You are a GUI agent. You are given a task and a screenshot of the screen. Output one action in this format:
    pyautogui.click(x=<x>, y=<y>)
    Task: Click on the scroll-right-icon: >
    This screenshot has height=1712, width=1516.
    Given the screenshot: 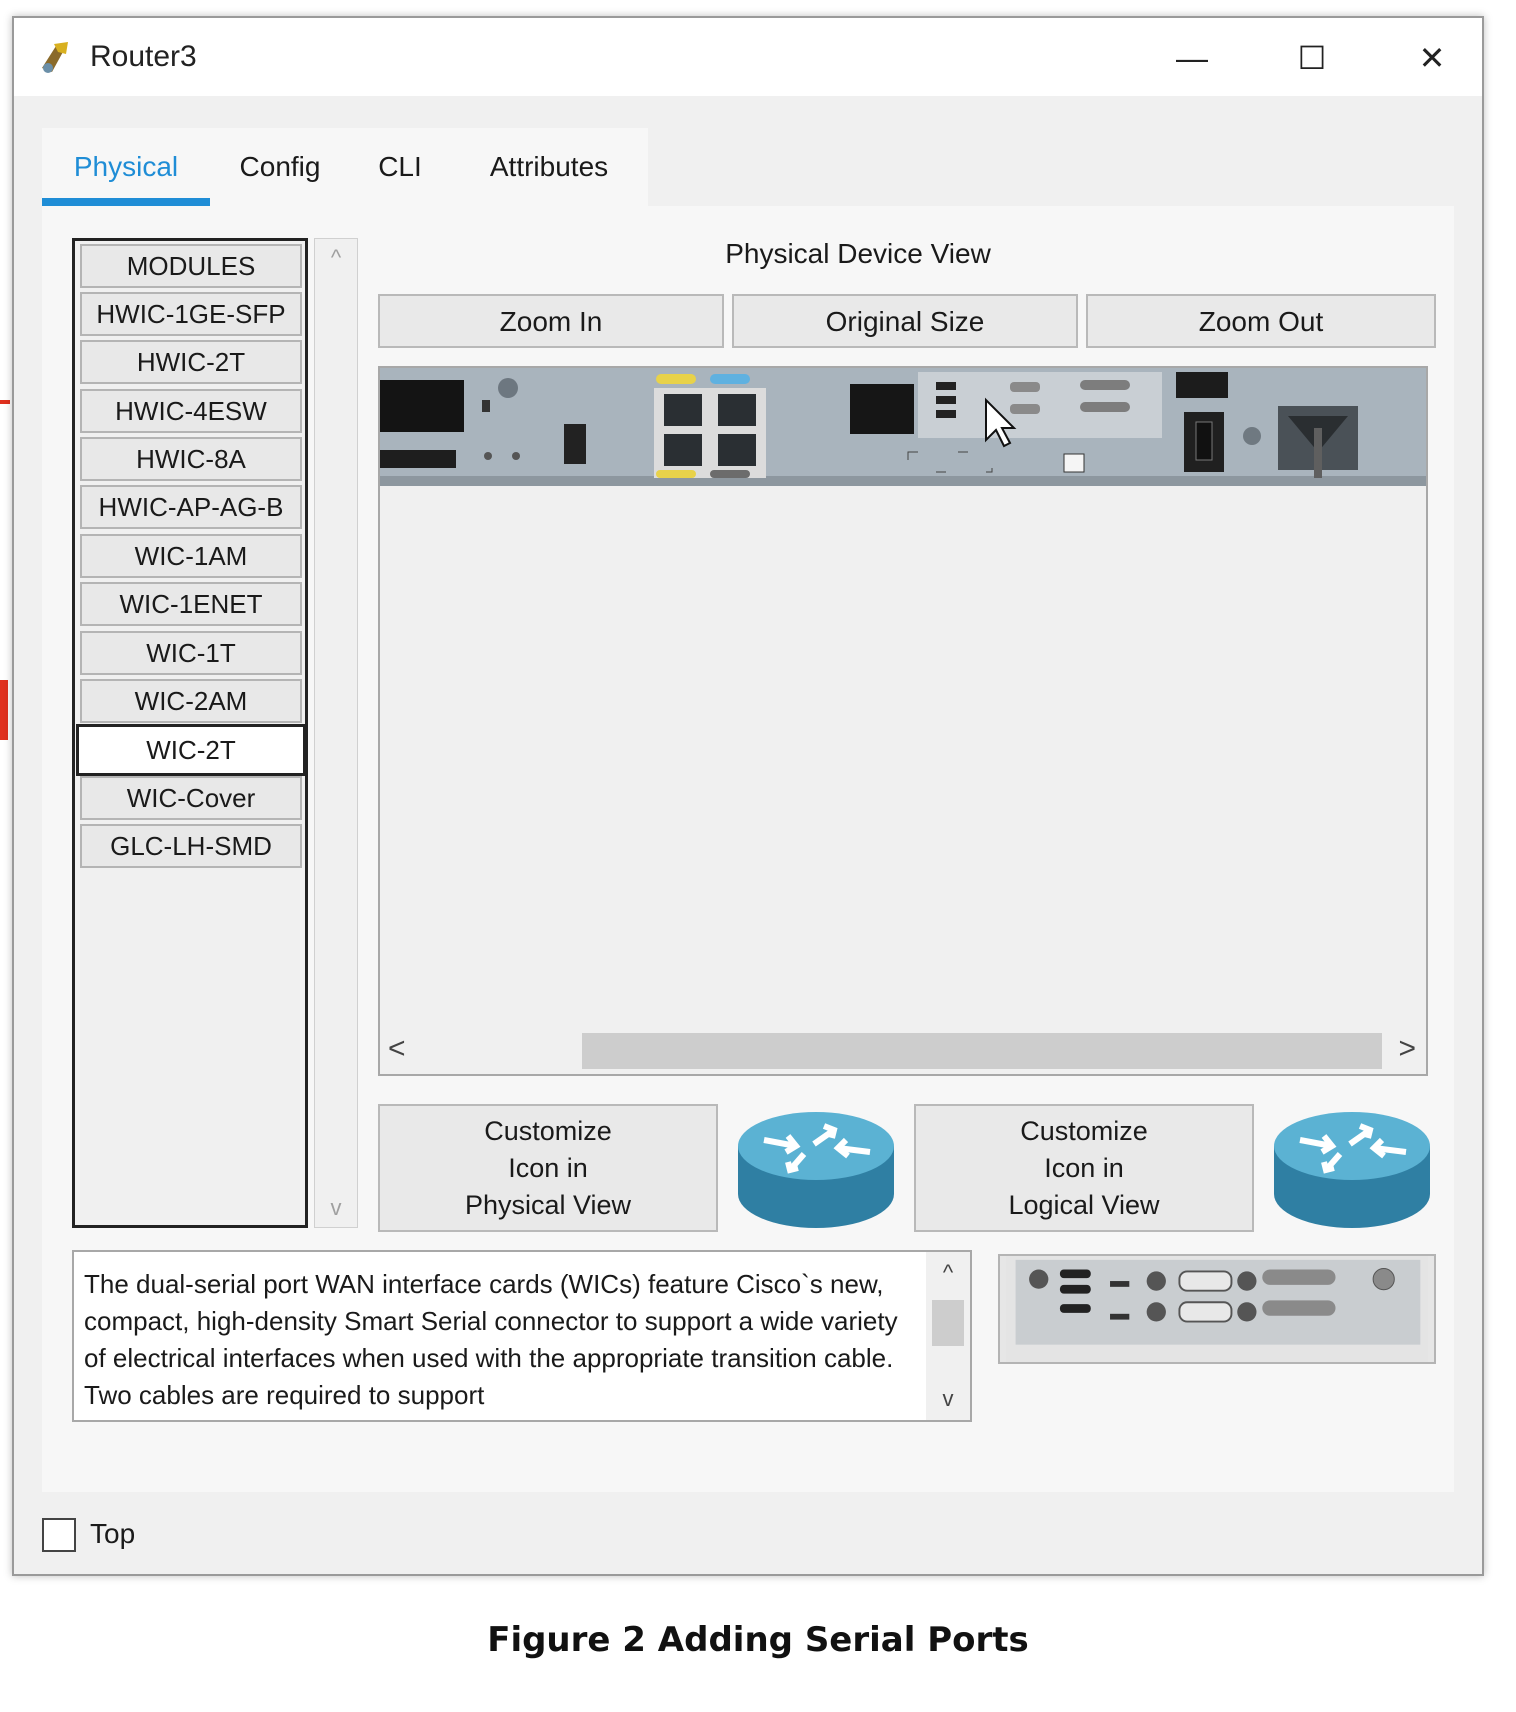 What is the action you would take?
    pyautogui.click(x=1407, y=1049)
    